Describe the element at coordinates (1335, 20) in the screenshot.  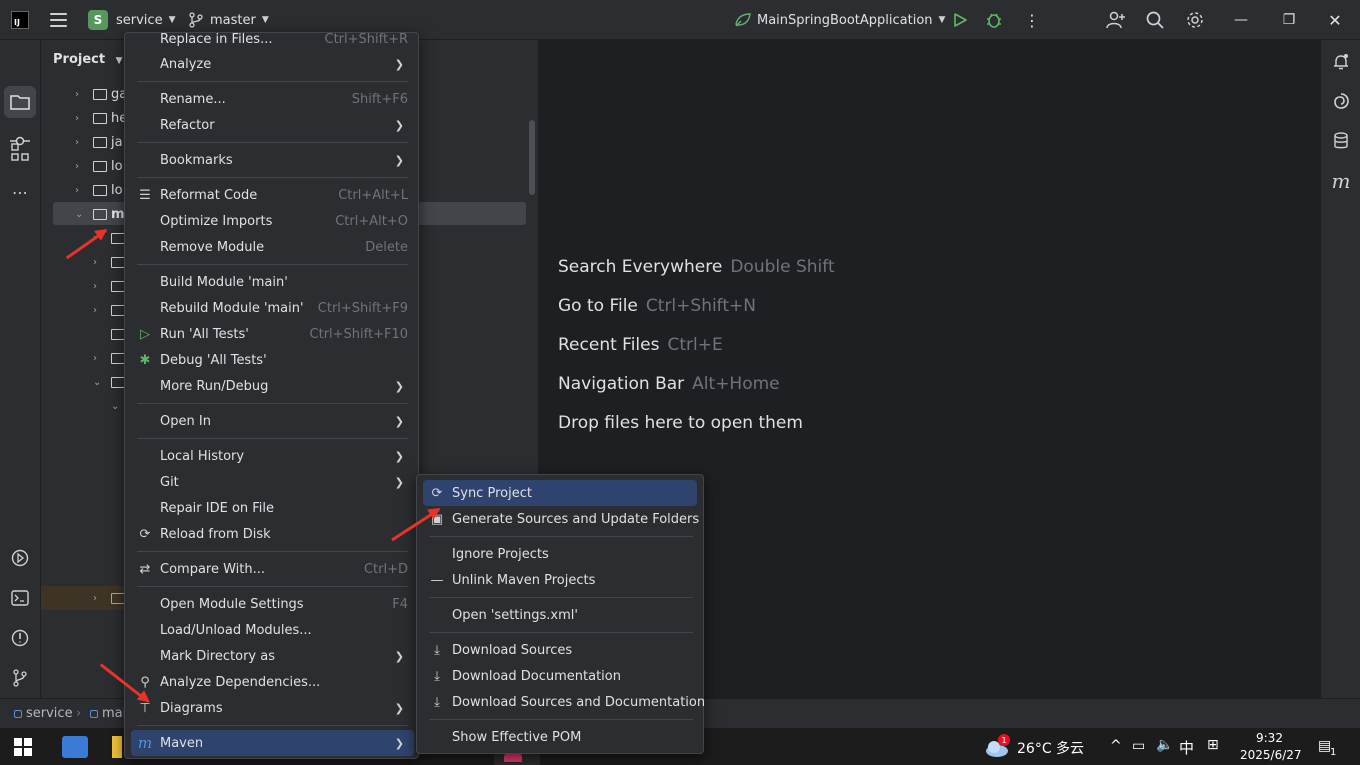
I see `close-icon: ✕` at that location.